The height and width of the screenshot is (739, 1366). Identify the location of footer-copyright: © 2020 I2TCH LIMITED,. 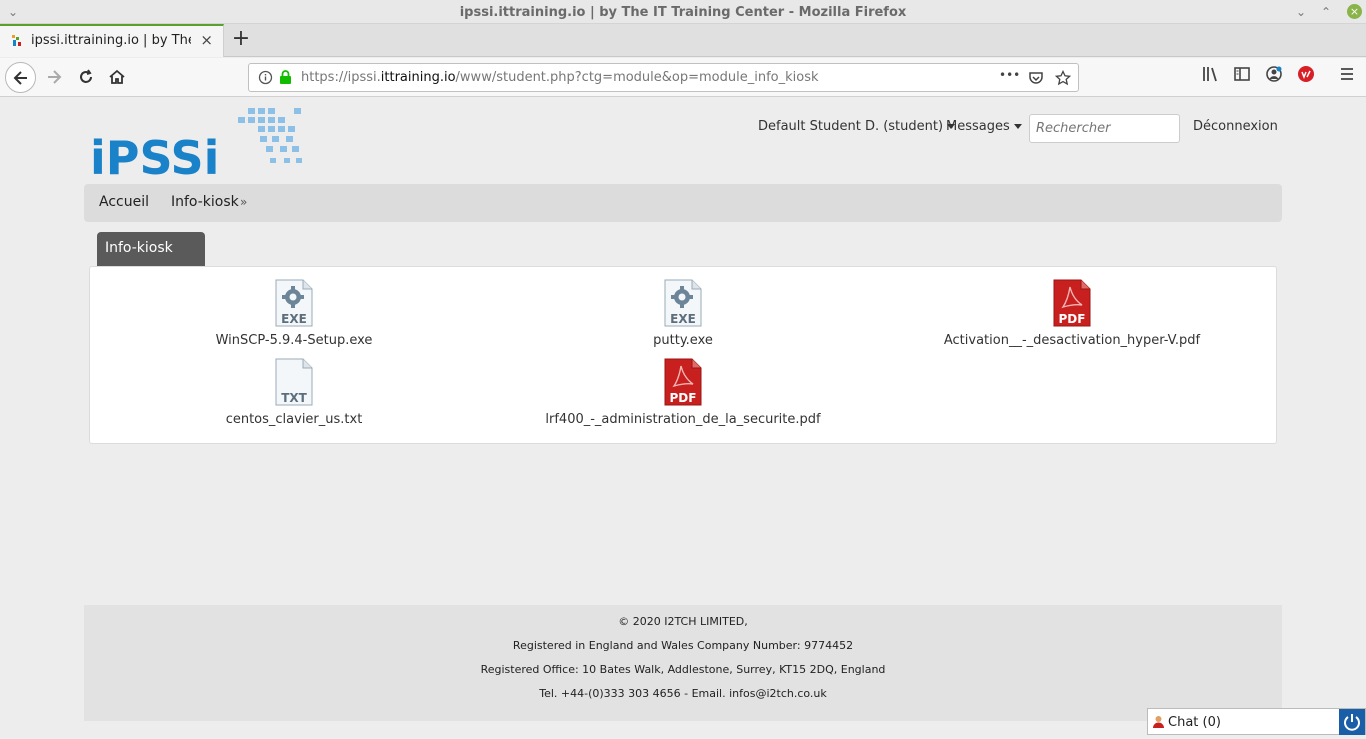
(683, 621).